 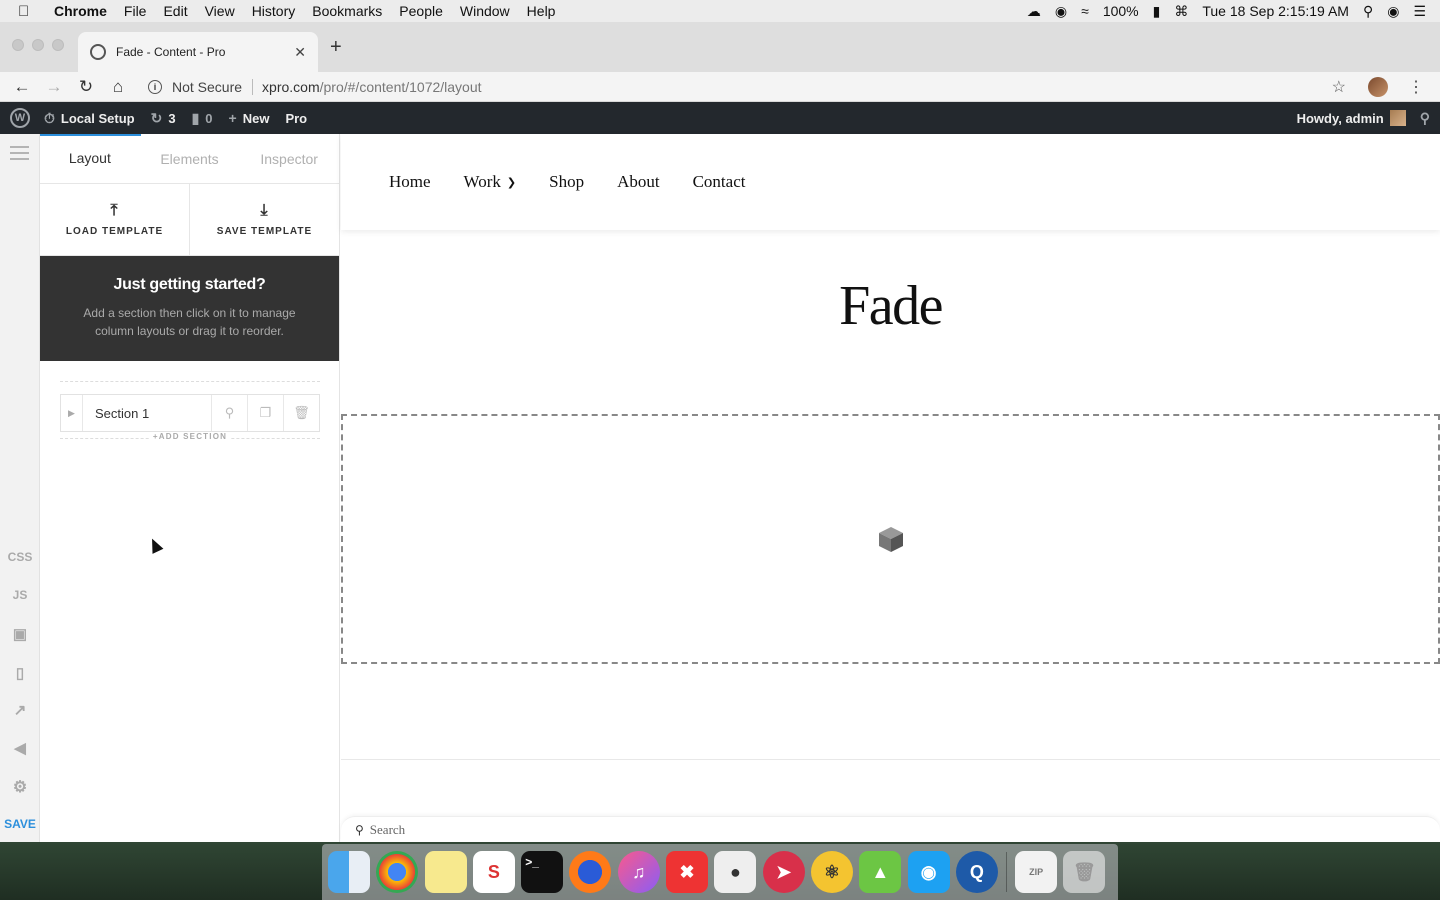 What do you see at coordinates (300, 52) in the screenshot?
I see `close-tab-icon: ✕` at bounding box center [300, 52].